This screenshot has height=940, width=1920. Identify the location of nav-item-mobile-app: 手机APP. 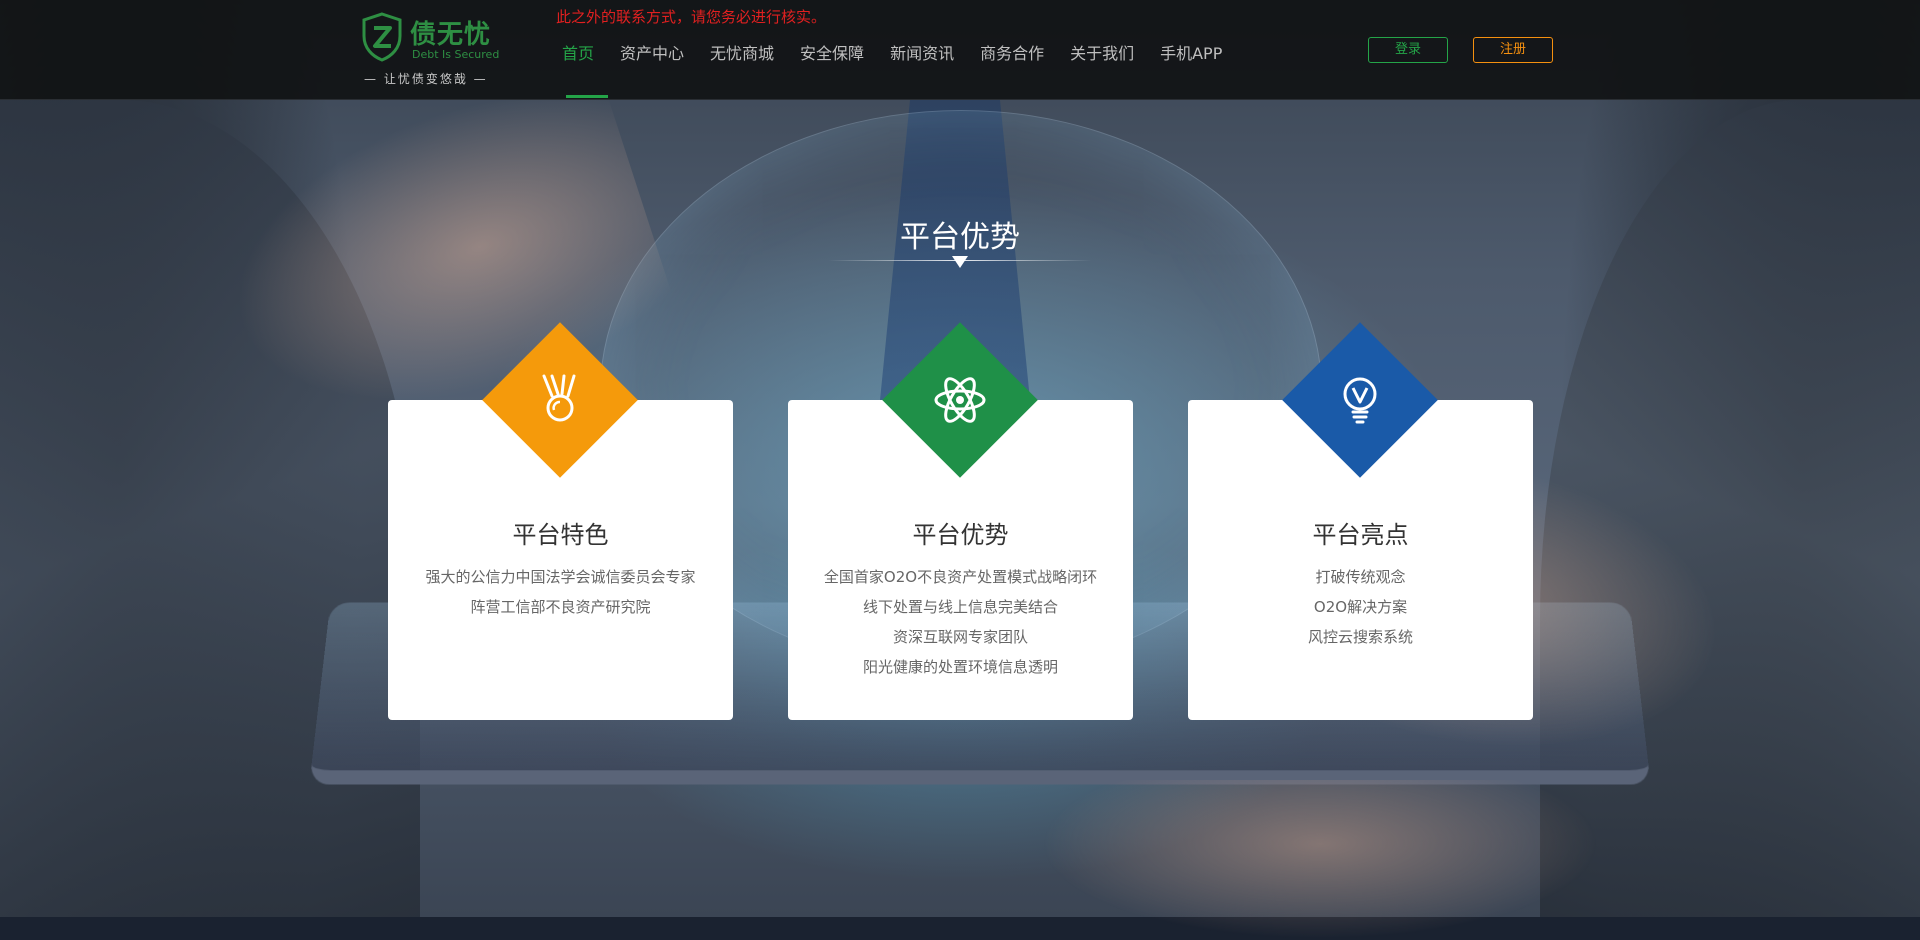
(1191, 68).